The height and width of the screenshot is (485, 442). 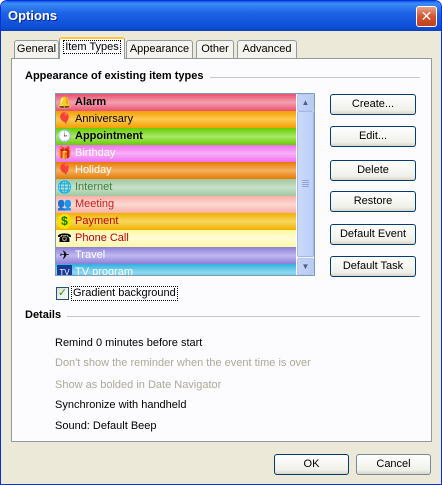 I want to click on list-item-label: TV program, so click(x=104, y=271).